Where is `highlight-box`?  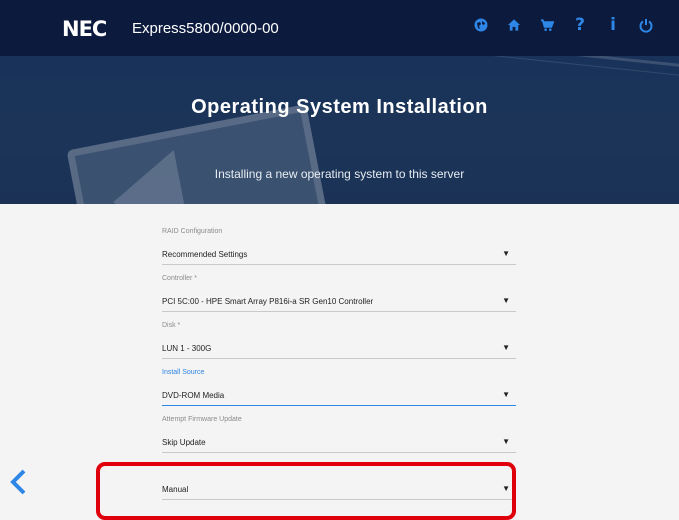
highlight-box is located at coordinates (306, 491).